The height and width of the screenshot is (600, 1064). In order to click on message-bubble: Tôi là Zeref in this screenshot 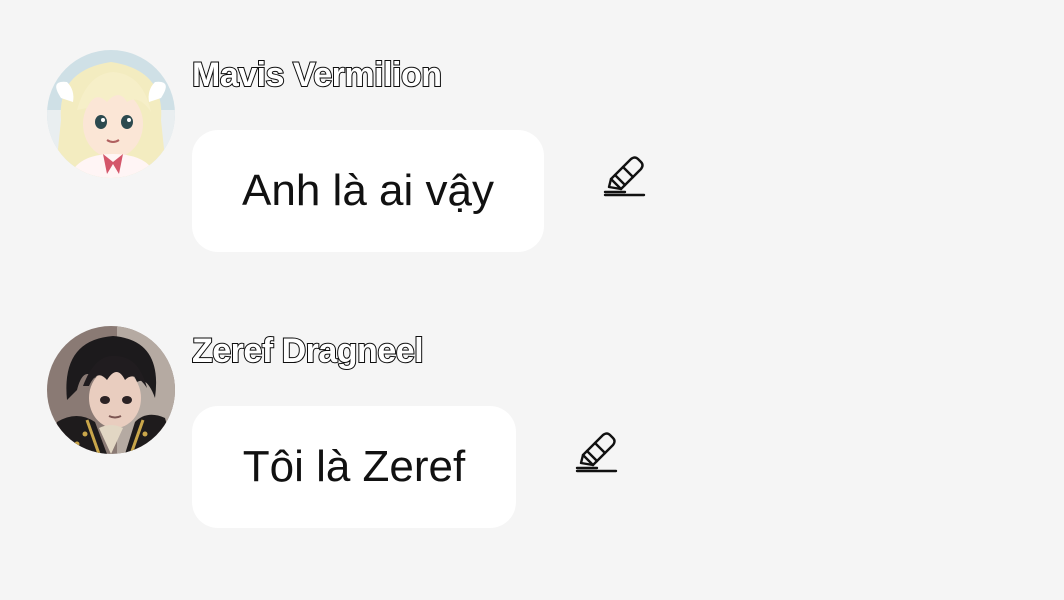, I will do `click(354, 467)`.